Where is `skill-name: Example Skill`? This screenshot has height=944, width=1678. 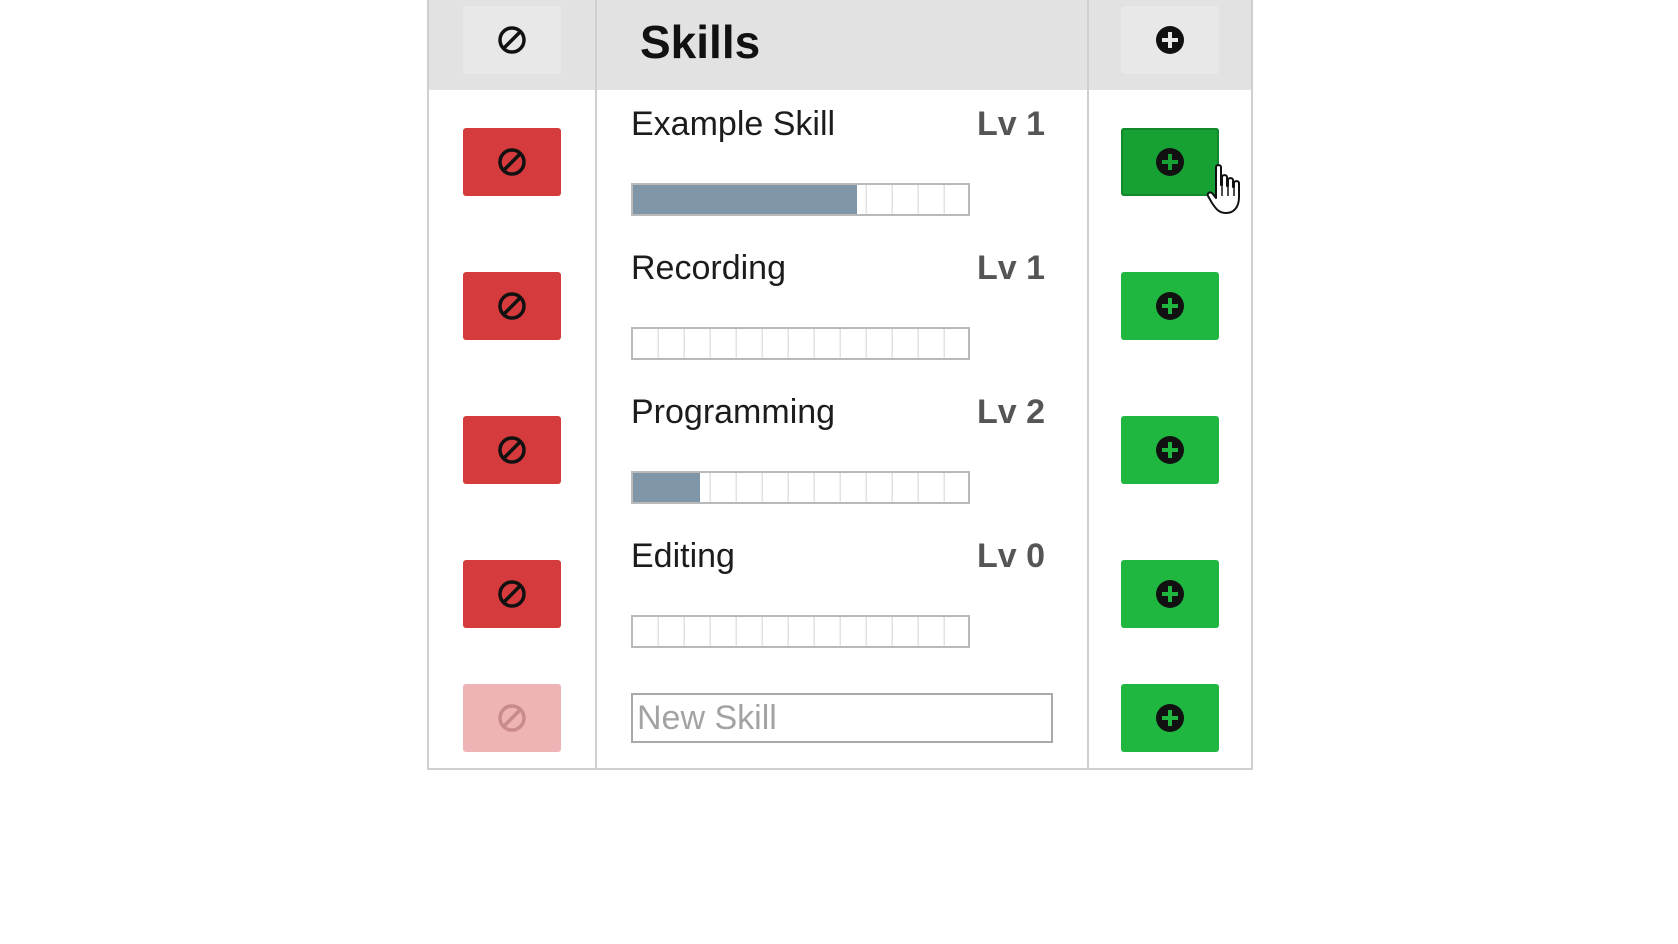 skill-name: Example Skill is located at coordinates (733, 124).